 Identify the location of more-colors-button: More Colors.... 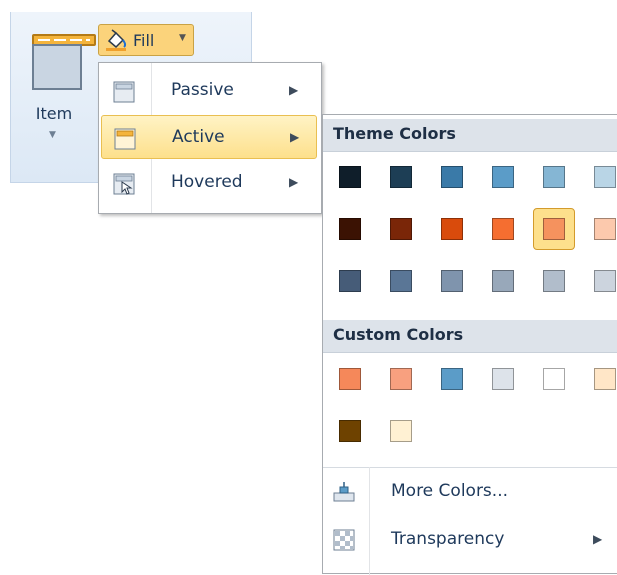
(470, 492).